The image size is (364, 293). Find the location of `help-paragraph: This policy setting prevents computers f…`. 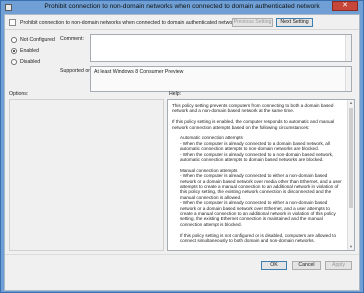

help-paragraph: This policy setting prevents computers f… is located at coordinates (253, 108).